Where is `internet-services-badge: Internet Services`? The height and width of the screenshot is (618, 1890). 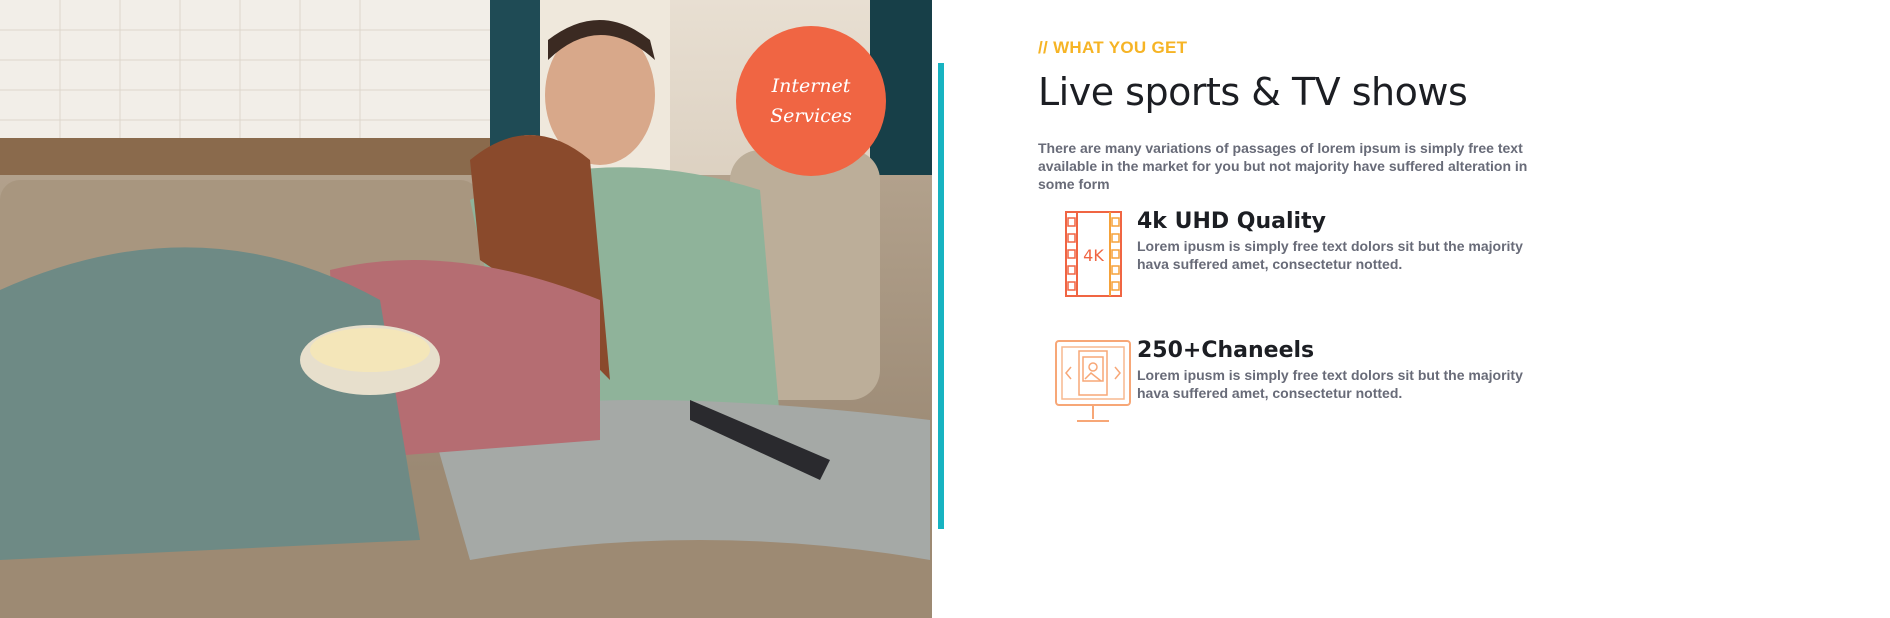 internet-services-badge: Internet Services is located at coordinates (811, 101).